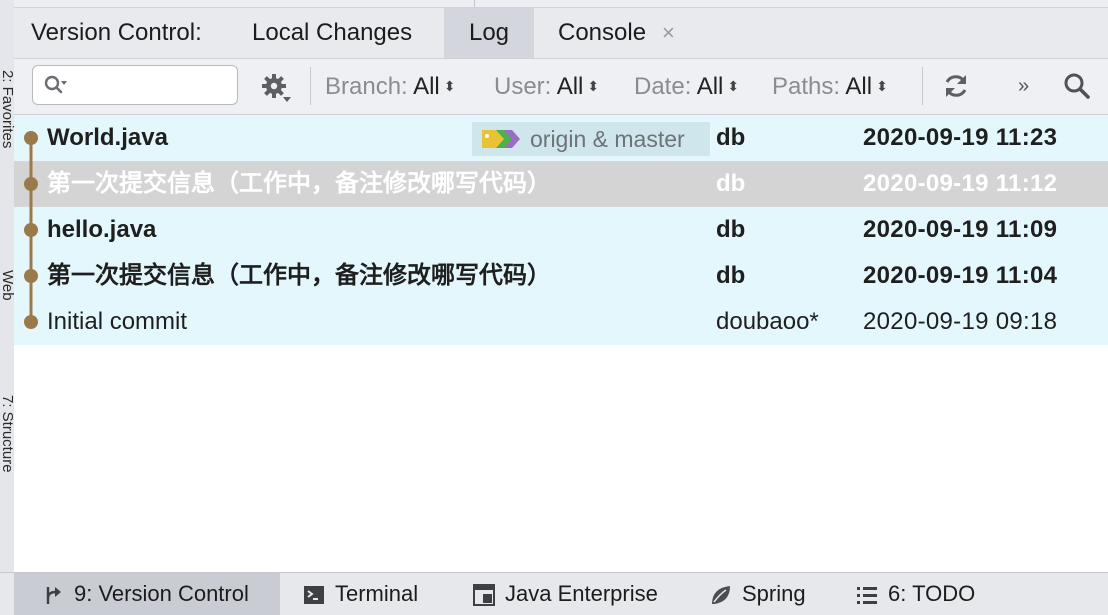 This screenshot has width=1108, height=615. I want to click on java-enterprise-icon, so click(484, 595).